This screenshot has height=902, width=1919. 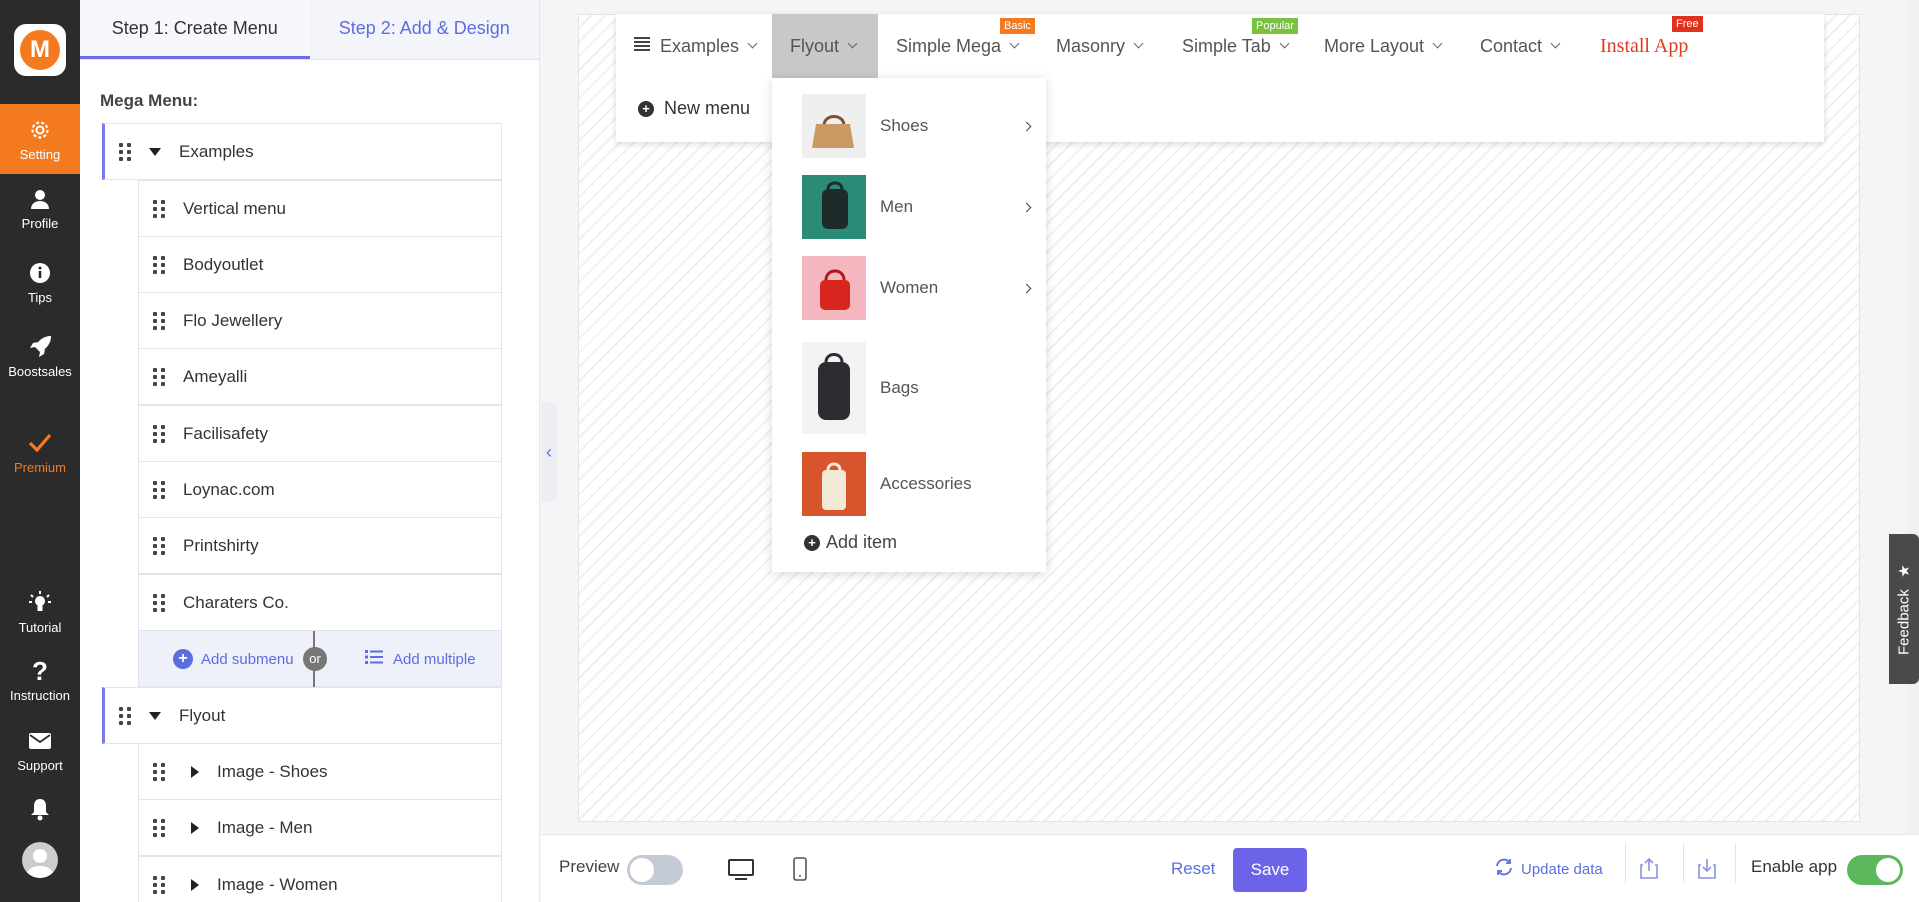 I want to click on tree-subitem: Loynac.com, so click(x=320, y=489).